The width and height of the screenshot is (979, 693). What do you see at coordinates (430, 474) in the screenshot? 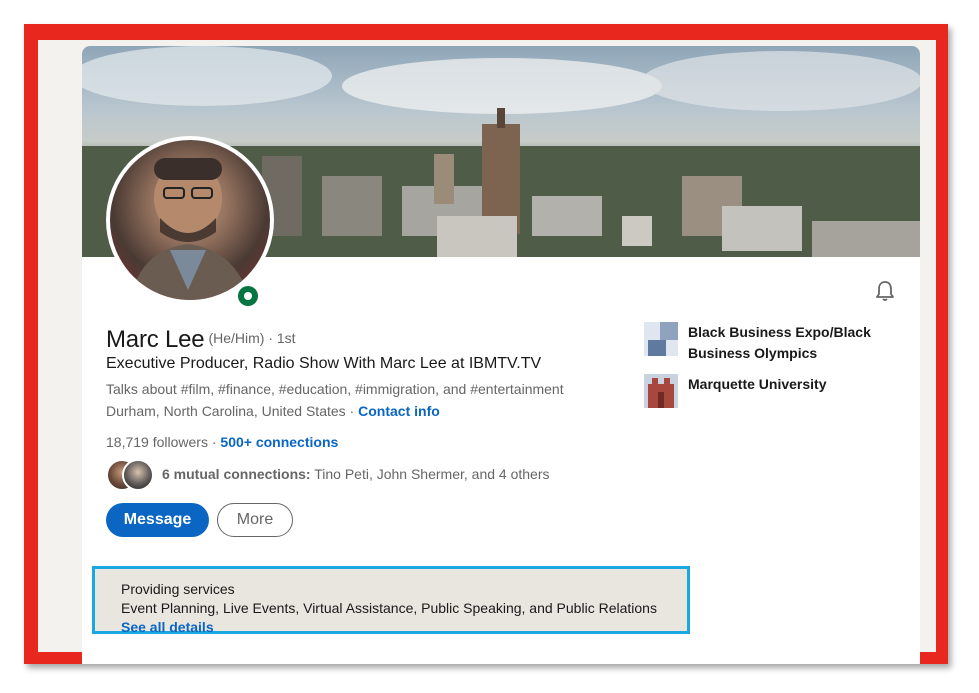
I see `mutual-names: Tino Peti, John Shermer, and 4 others` at bounding box center [430, 474].